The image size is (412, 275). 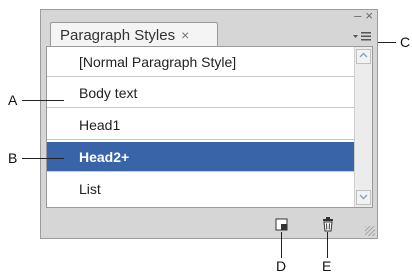 I want to click on resize-grip, so click(x=370, y=231).